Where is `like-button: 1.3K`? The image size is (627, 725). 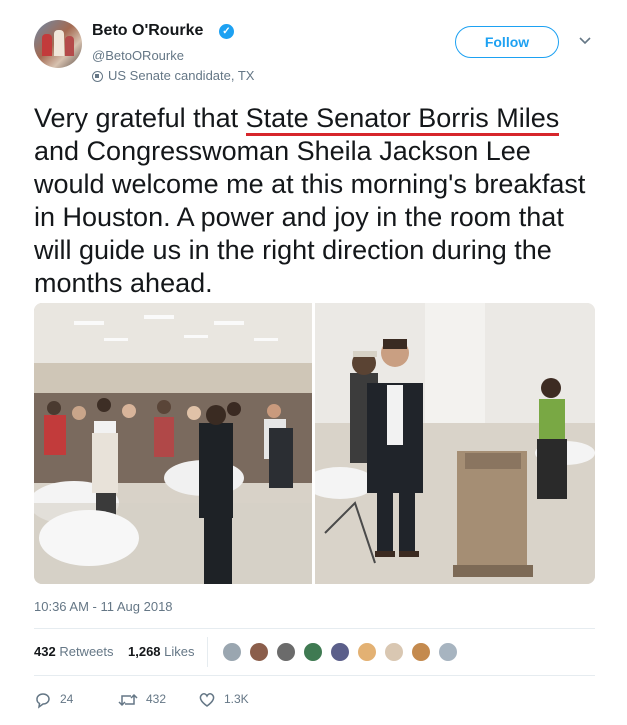
like-button: 1.3K is located at coordinates (223, 699).